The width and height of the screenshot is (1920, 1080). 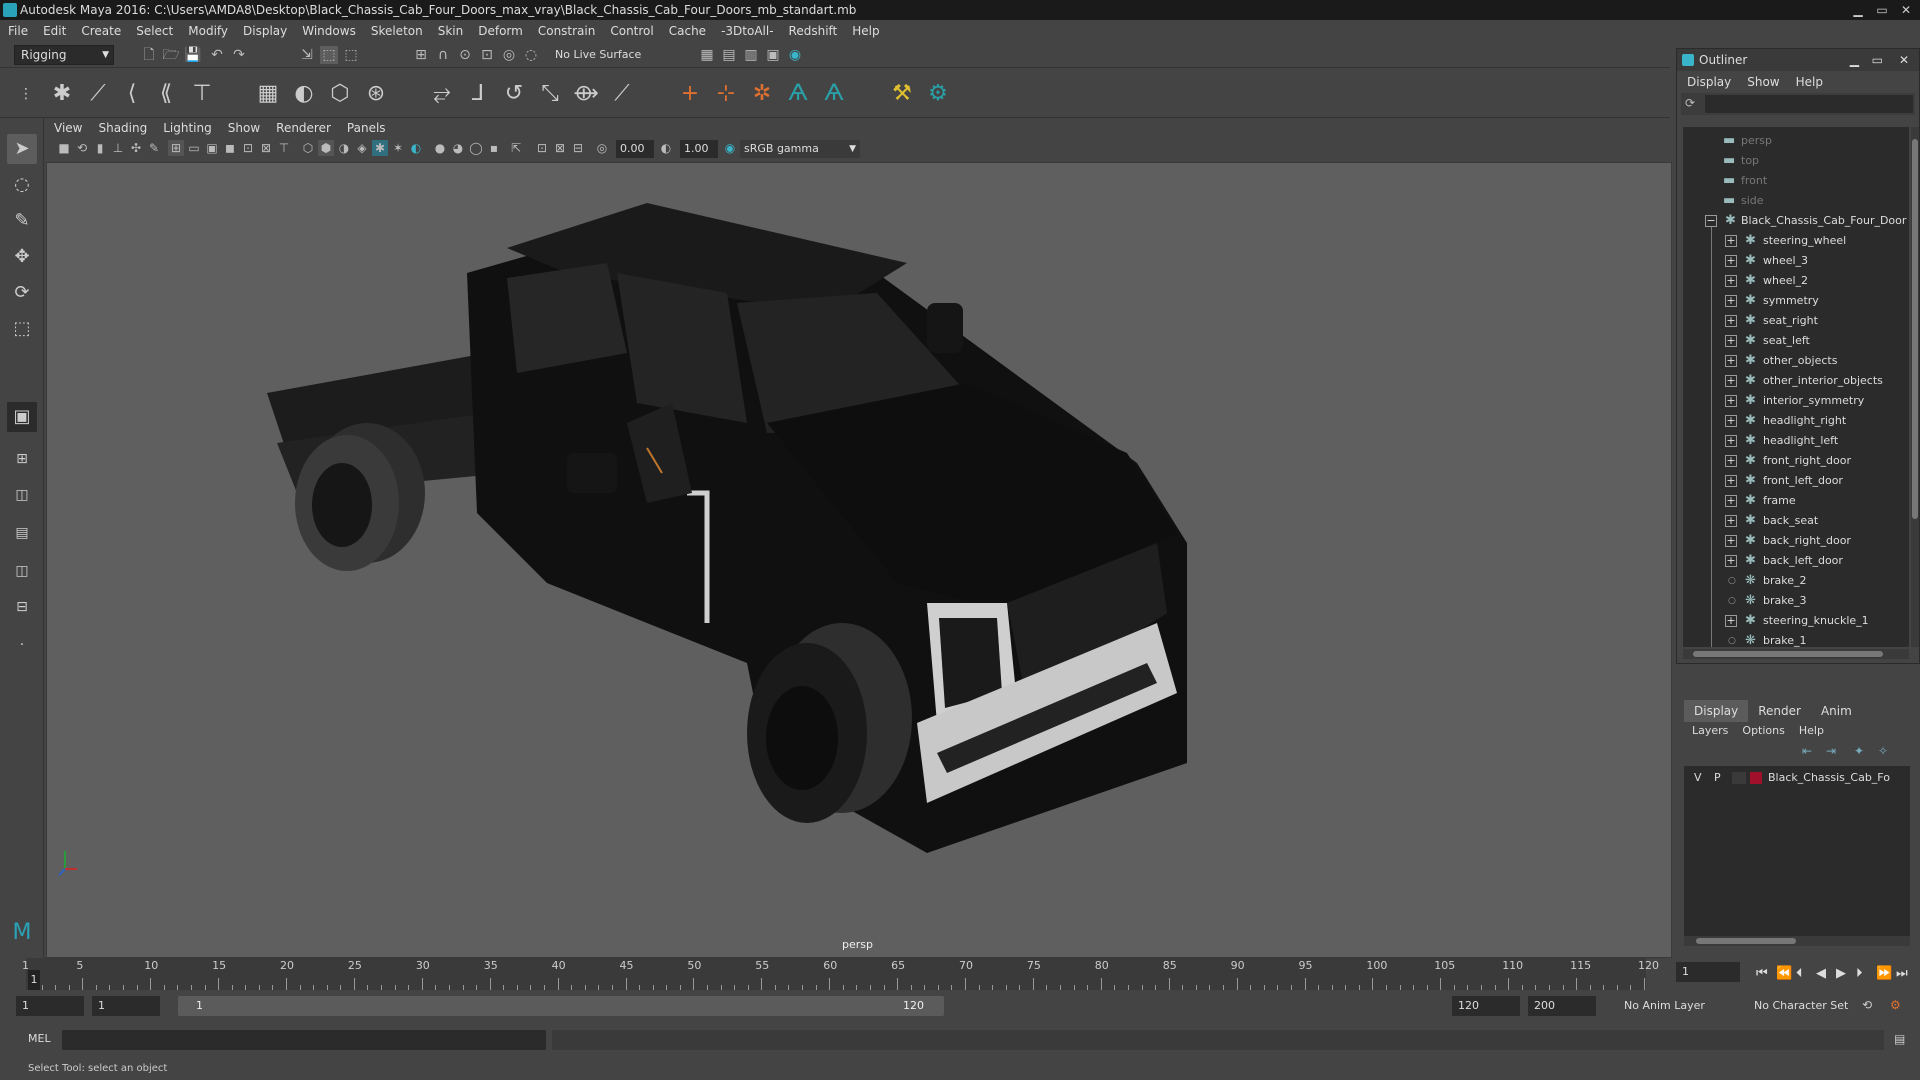 I want to click on exposure-icon: ◎, so click(x=602, y=148).